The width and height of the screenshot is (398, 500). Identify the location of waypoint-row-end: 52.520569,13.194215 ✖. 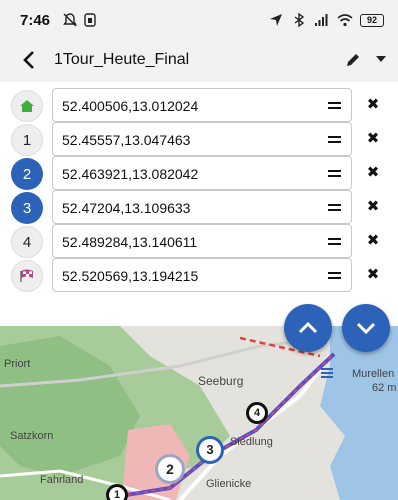
(199, 275).